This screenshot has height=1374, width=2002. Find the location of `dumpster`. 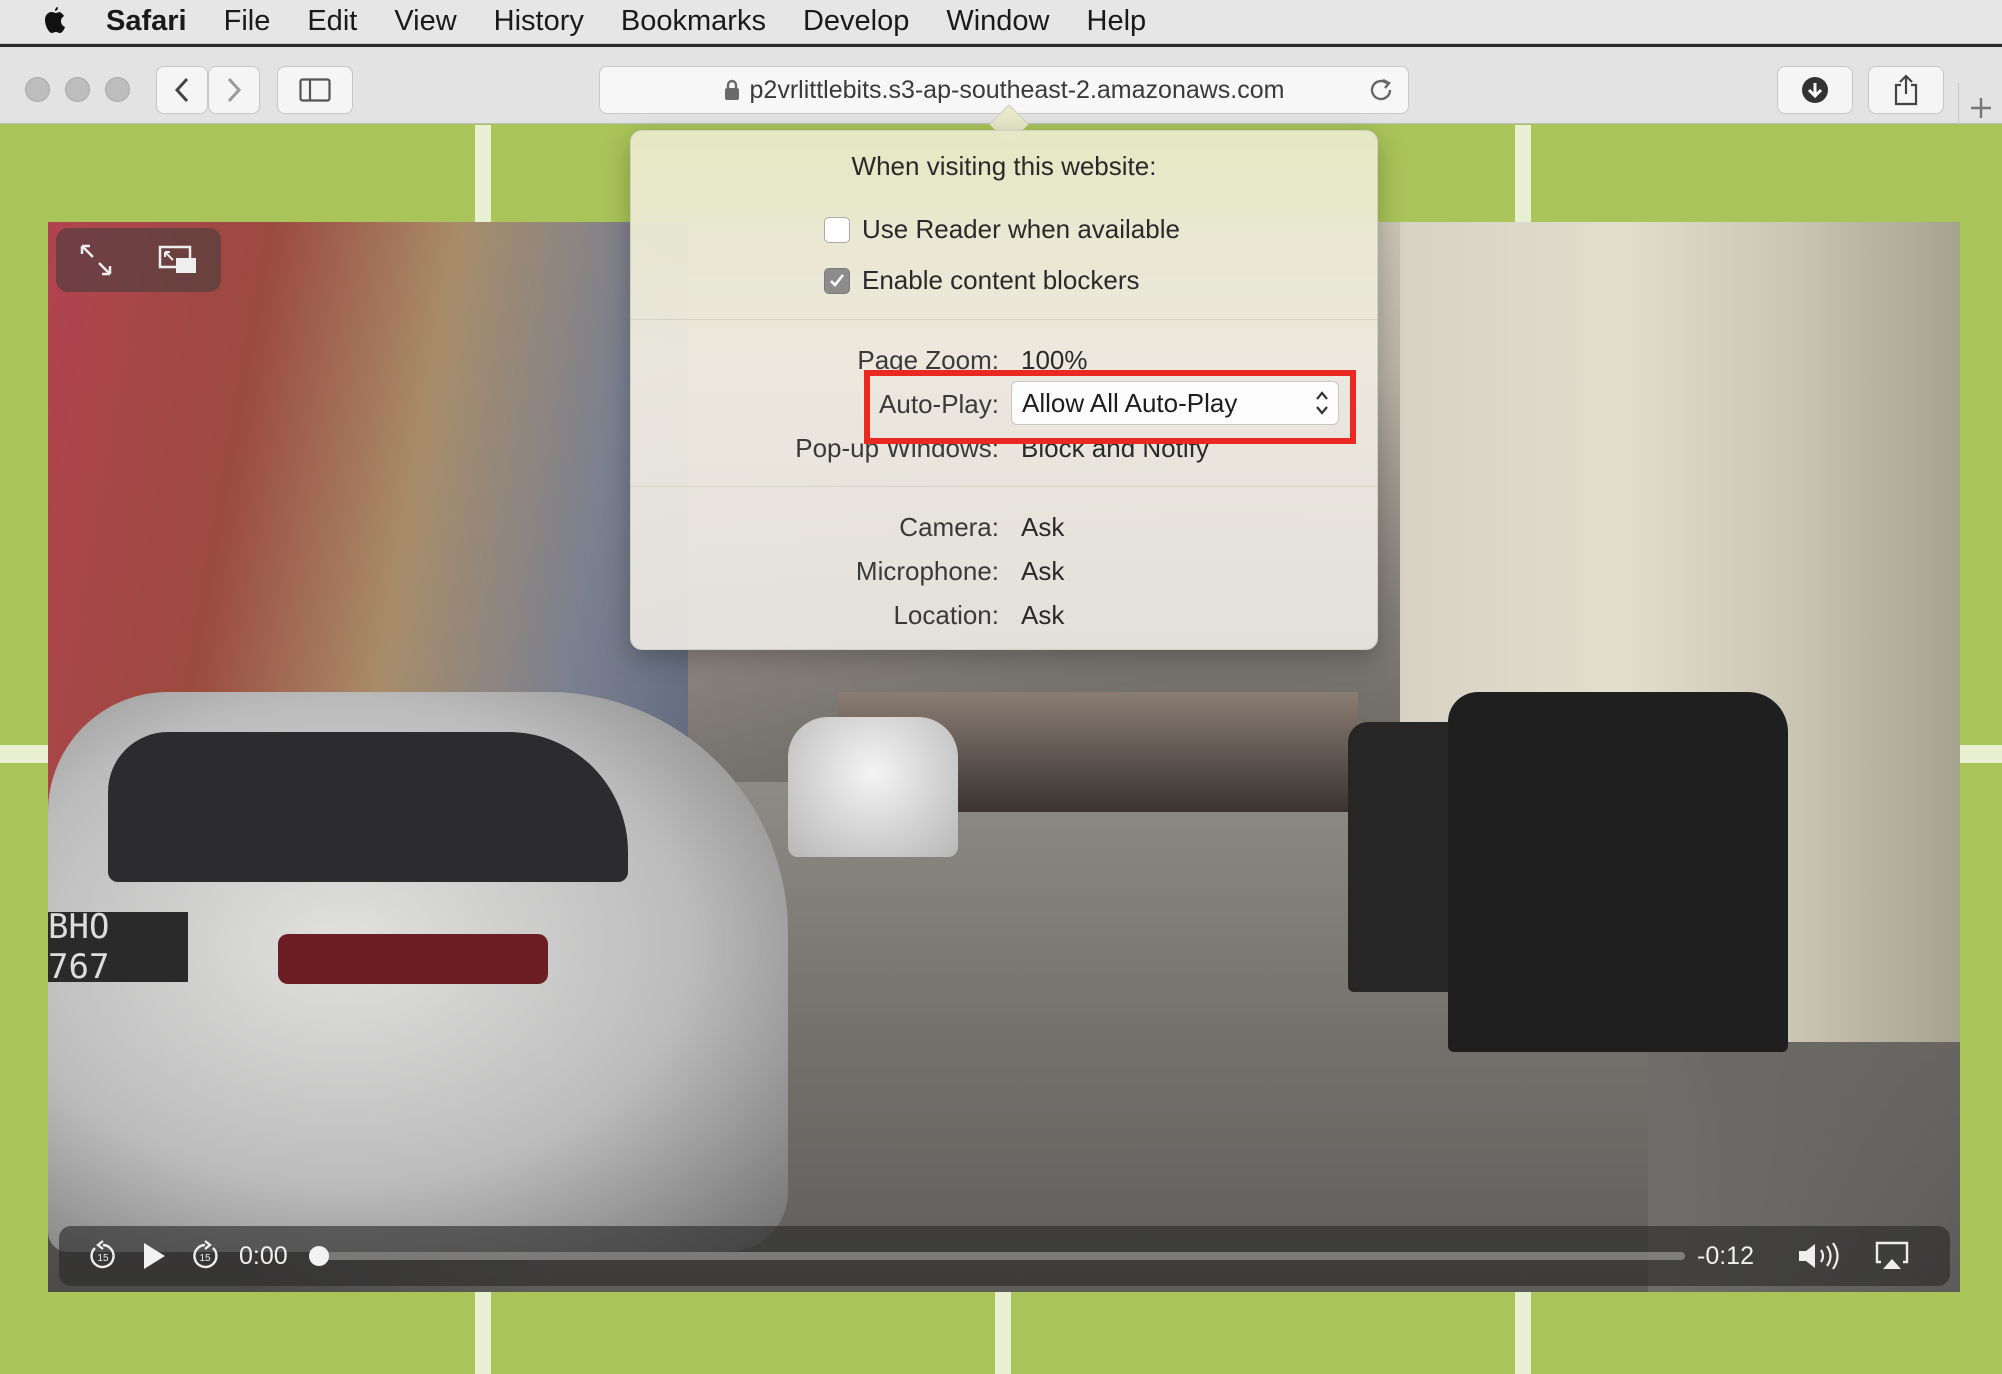

dumpster is located at coordinates (1618, 872).